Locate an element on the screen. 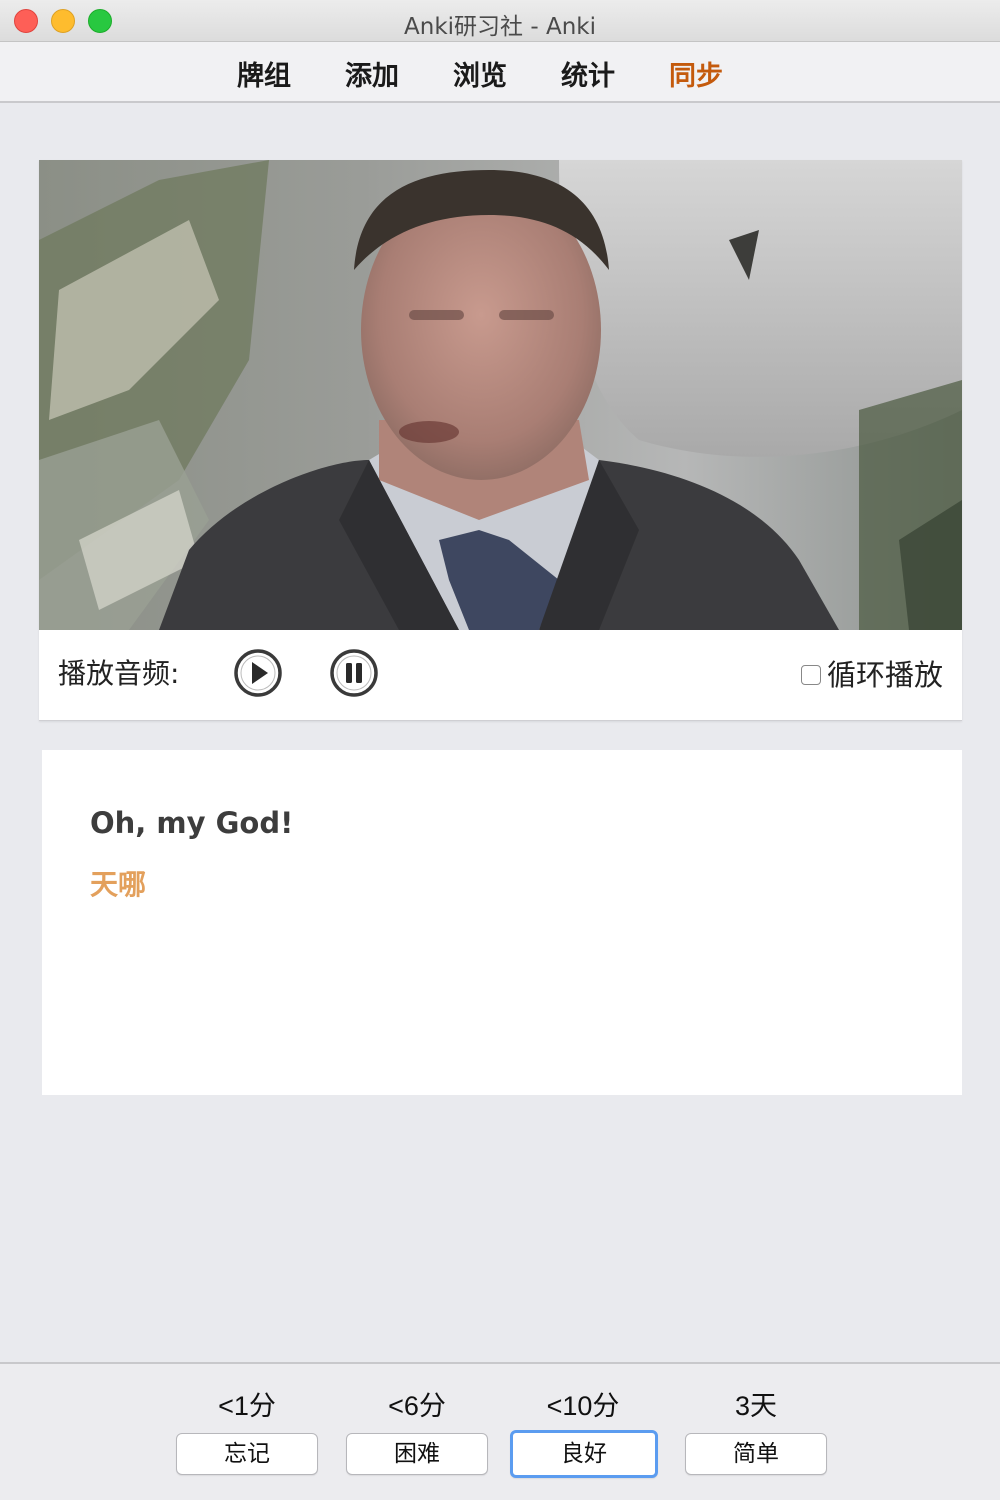 Image resolution: width=1000 pixels, height=1500 pixels. interval-label: <6分 is located at coordinates (417, 1406).